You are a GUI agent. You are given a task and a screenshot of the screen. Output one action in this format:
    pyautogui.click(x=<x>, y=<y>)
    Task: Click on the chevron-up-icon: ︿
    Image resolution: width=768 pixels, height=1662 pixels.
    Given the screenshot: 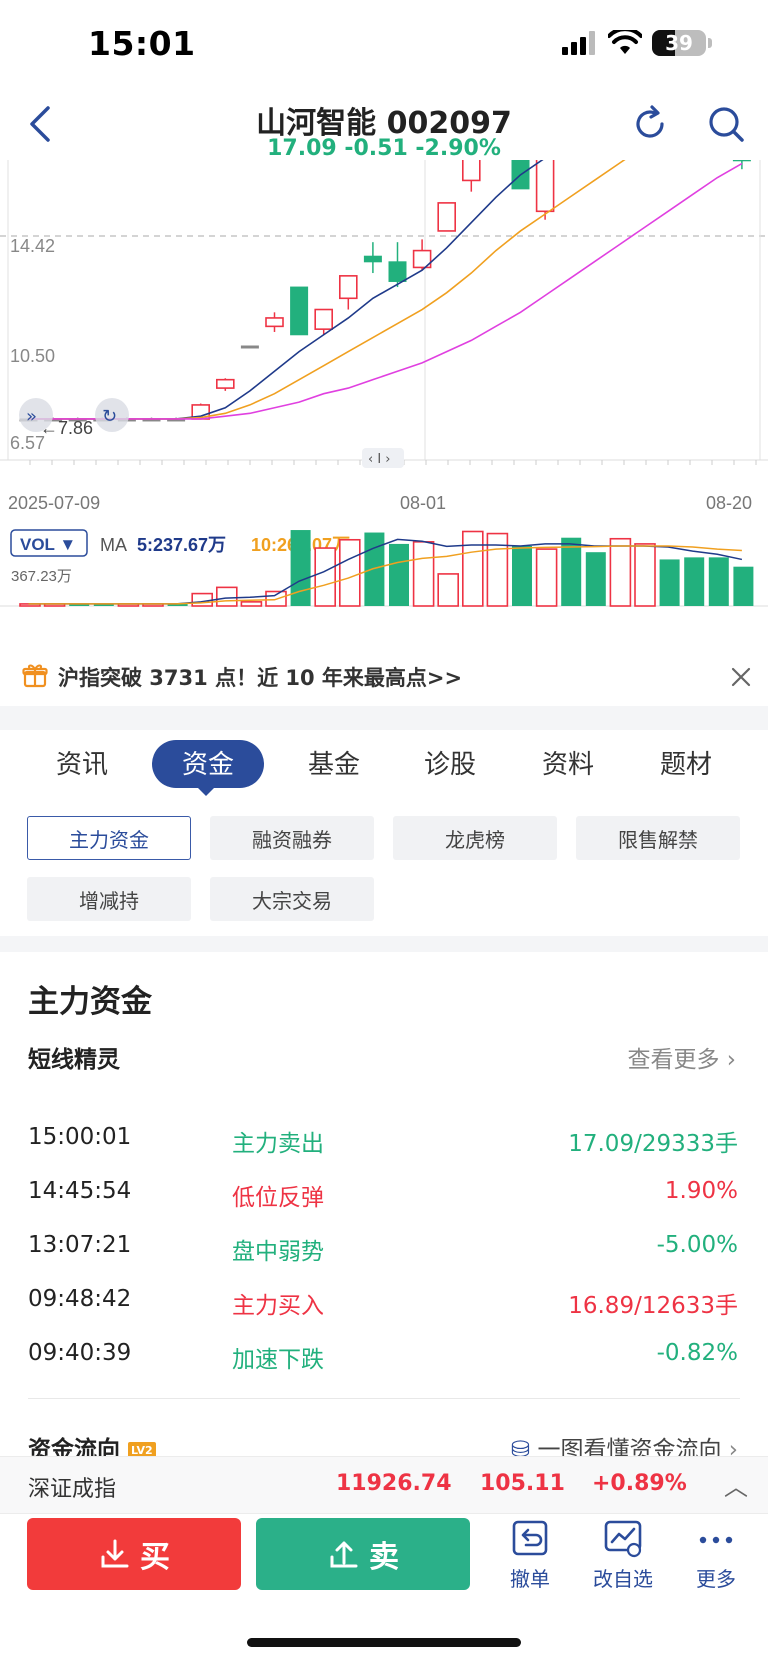 What is the action you would take?
    pyautogui.click(x=736, y=1484)
    